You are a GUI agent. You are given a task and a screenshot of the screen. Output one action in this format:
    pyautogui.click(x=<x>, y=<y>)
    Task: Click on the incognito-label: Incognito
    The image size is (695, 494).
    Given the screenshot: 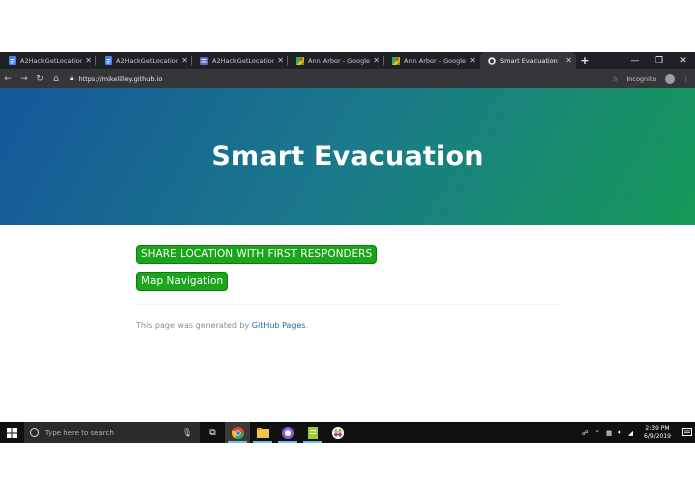 What is the action you would take?
    pyautogui.click(x=641, y=78)
    